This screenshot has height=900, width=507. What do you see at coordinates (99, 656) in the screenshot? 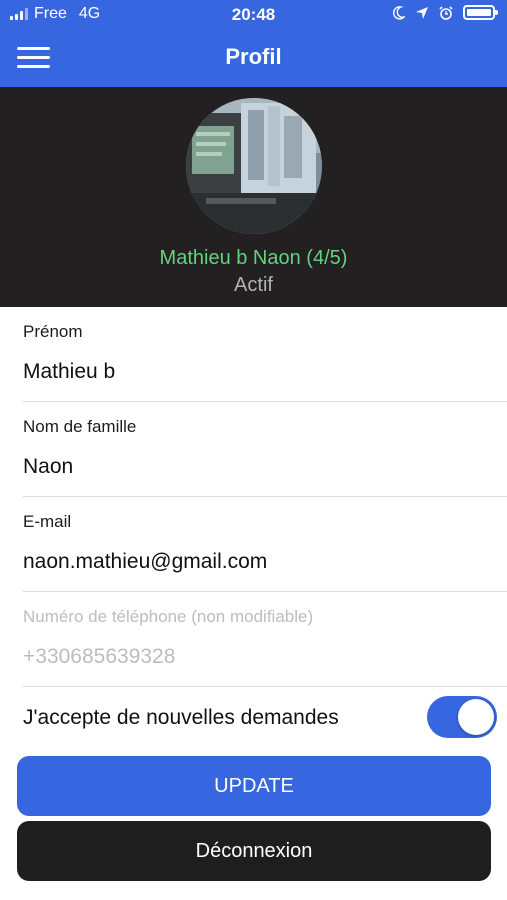
I see `phone-input: +330685639328` at bounding box center [99, 656].